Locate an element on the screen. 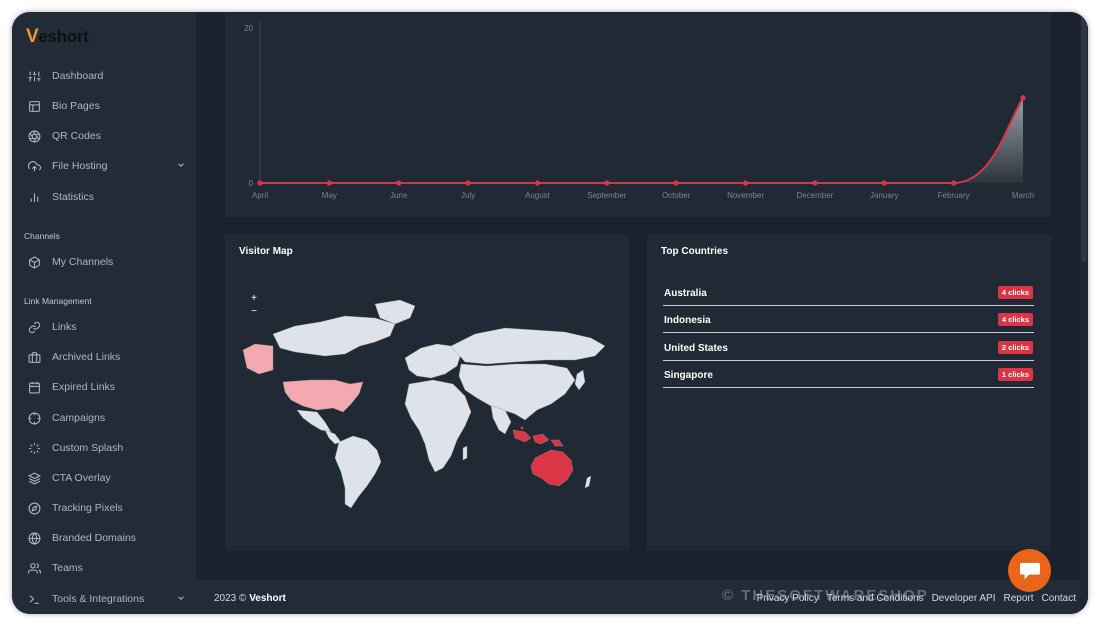 This screenshot has height=626, width=1100. x-tick-label: April is located at coordinates (260, 195).